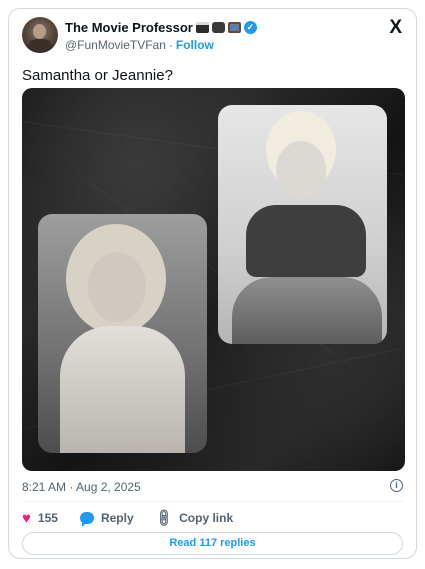 The height and width of the screenshot is (569, 425). What do you see at coordinates (39, 31) in the screenshot?
I see `avatar-face` at bounding box center [39, 31].